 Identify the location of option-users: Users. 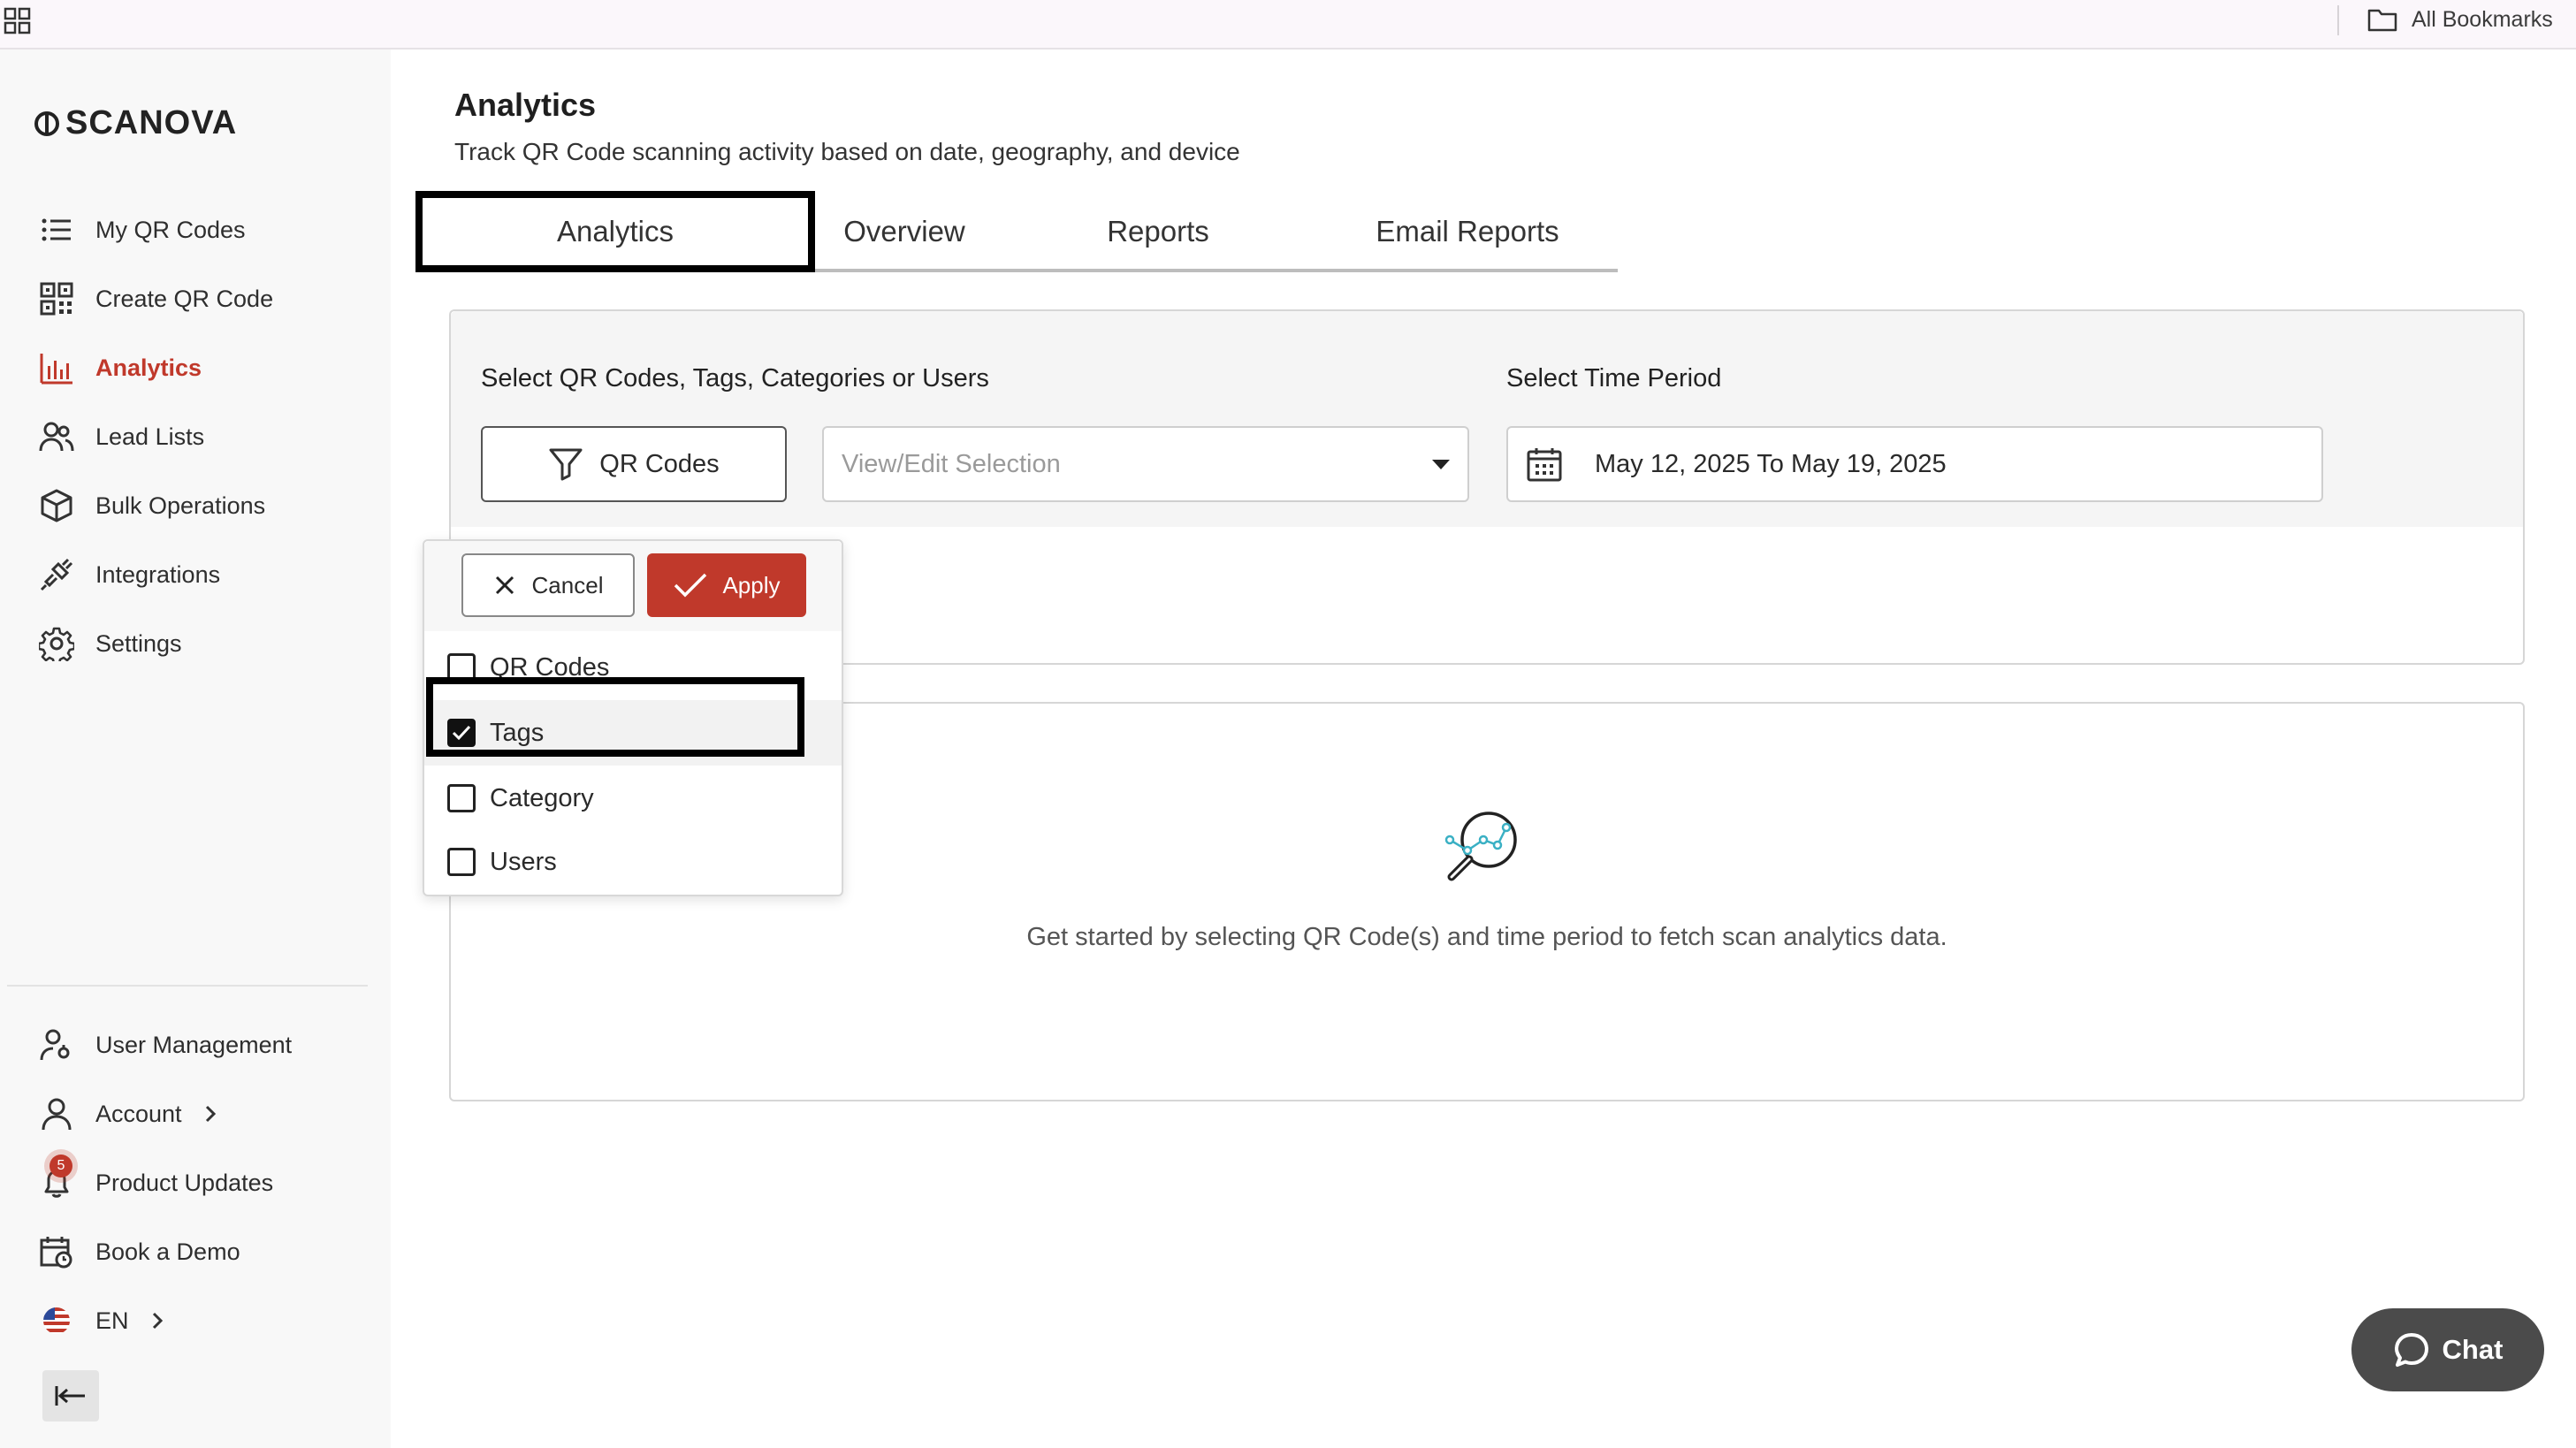
(633, 862).